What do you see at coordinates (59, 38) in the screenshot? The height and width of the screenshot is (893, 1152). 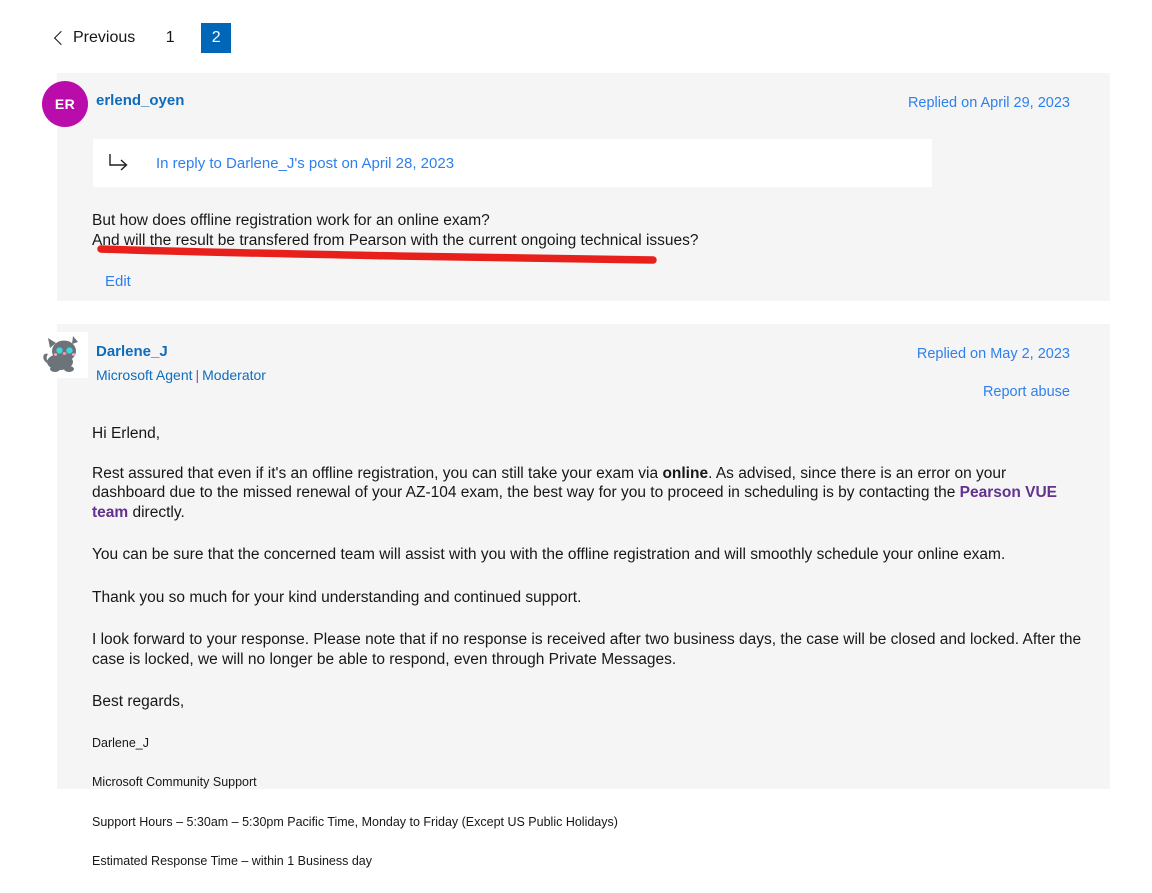 I see `chevron-left-icon` at bounding box center [59, 38].